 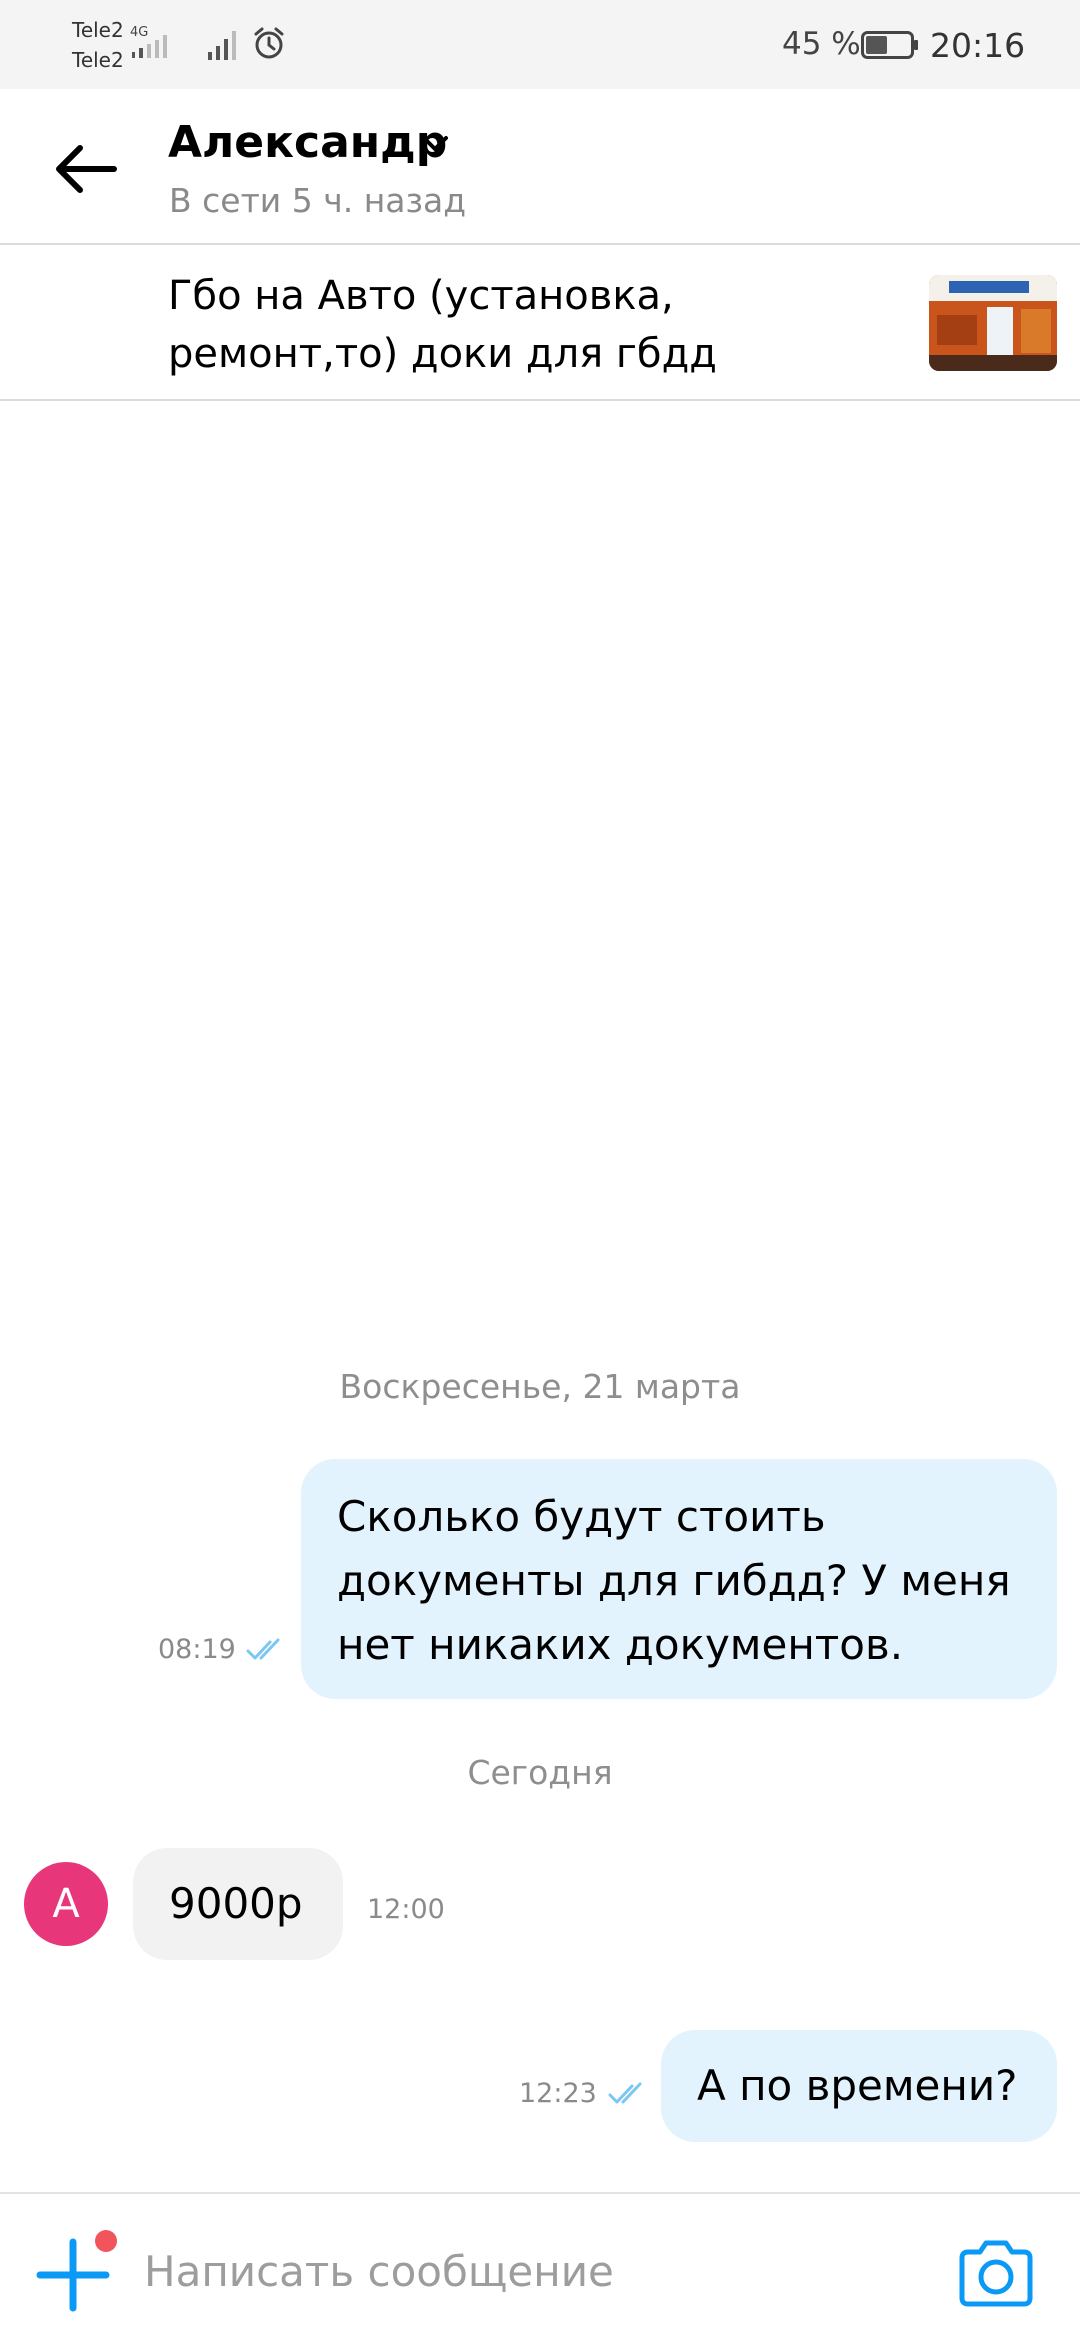 I want to click on carrier-2: Tele2, so click(x=98, y=60).